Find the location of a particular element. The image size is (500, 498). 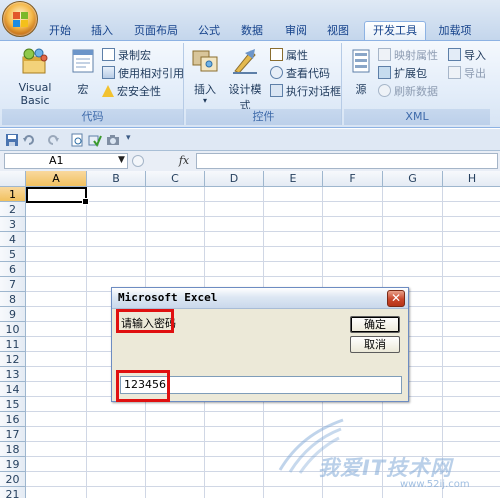

import-label: 导入 is located at coordinates (475, 55).